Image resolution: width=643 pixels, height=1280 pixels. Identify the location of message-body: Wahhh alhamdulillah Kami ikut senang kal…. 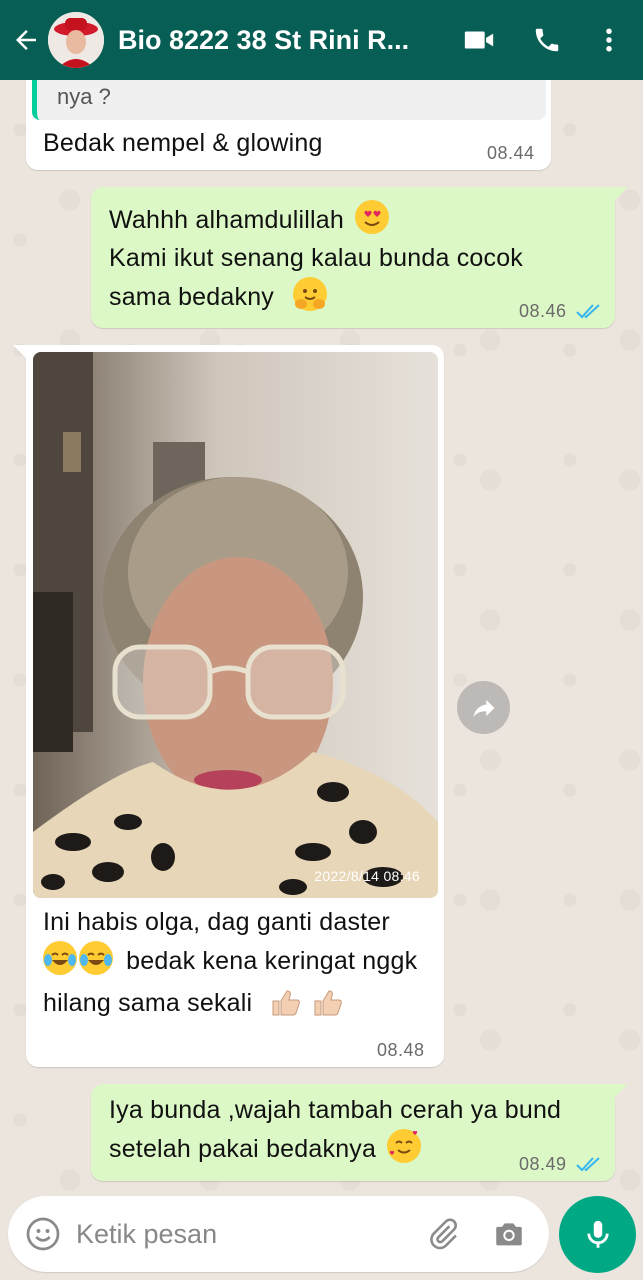
(316, 258).